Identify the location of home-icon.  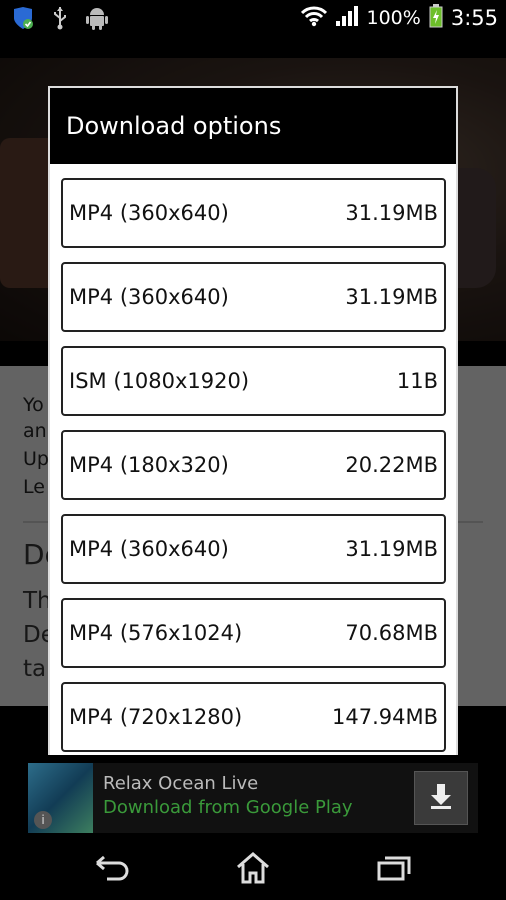
(253, 870).